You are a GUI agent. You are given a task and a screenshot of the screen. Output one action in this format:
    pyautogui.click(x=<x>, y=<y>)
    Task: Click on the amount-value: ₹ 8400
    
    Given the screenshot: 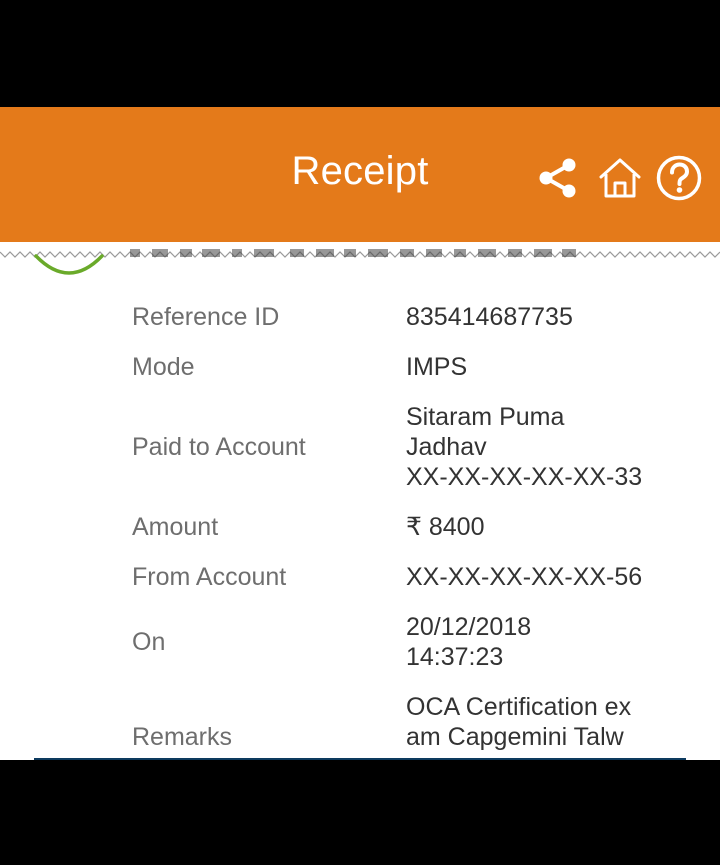 What is the action you would take?
    pyautogui.click(x=445, y=527)
    